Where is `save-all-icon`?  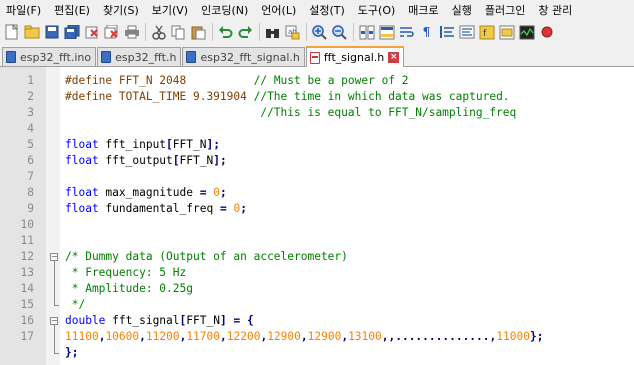
save-all-icon is located at coordinates (71, 32).